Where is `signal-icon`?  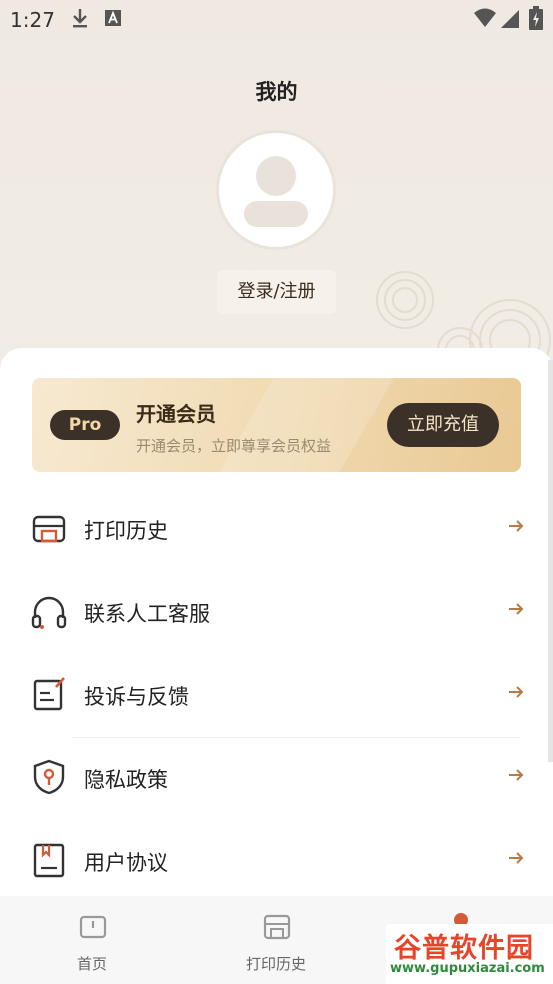 signal-icon is located at coordinates (510, 19).